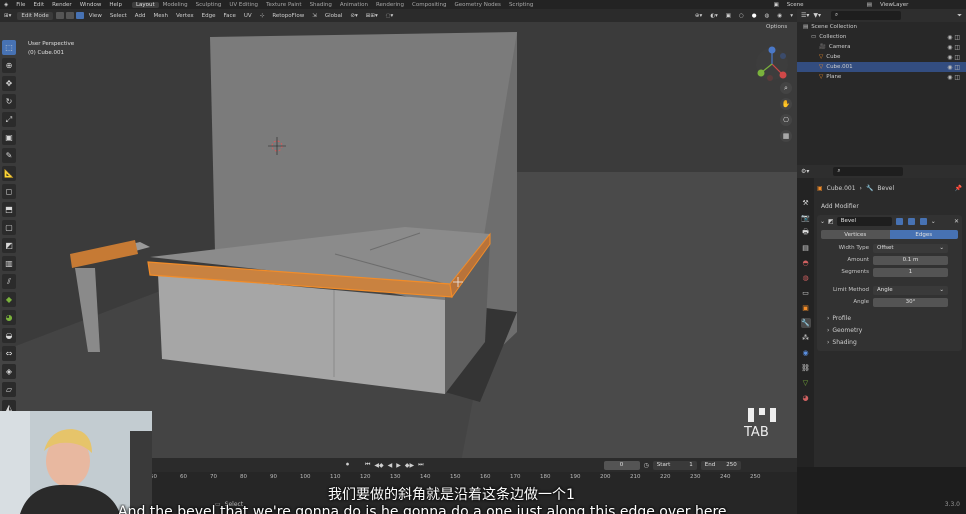 This screenshot has height=514, width=966. I want to click on outliner-filter-icon: ▼▾, so click(817, 15).